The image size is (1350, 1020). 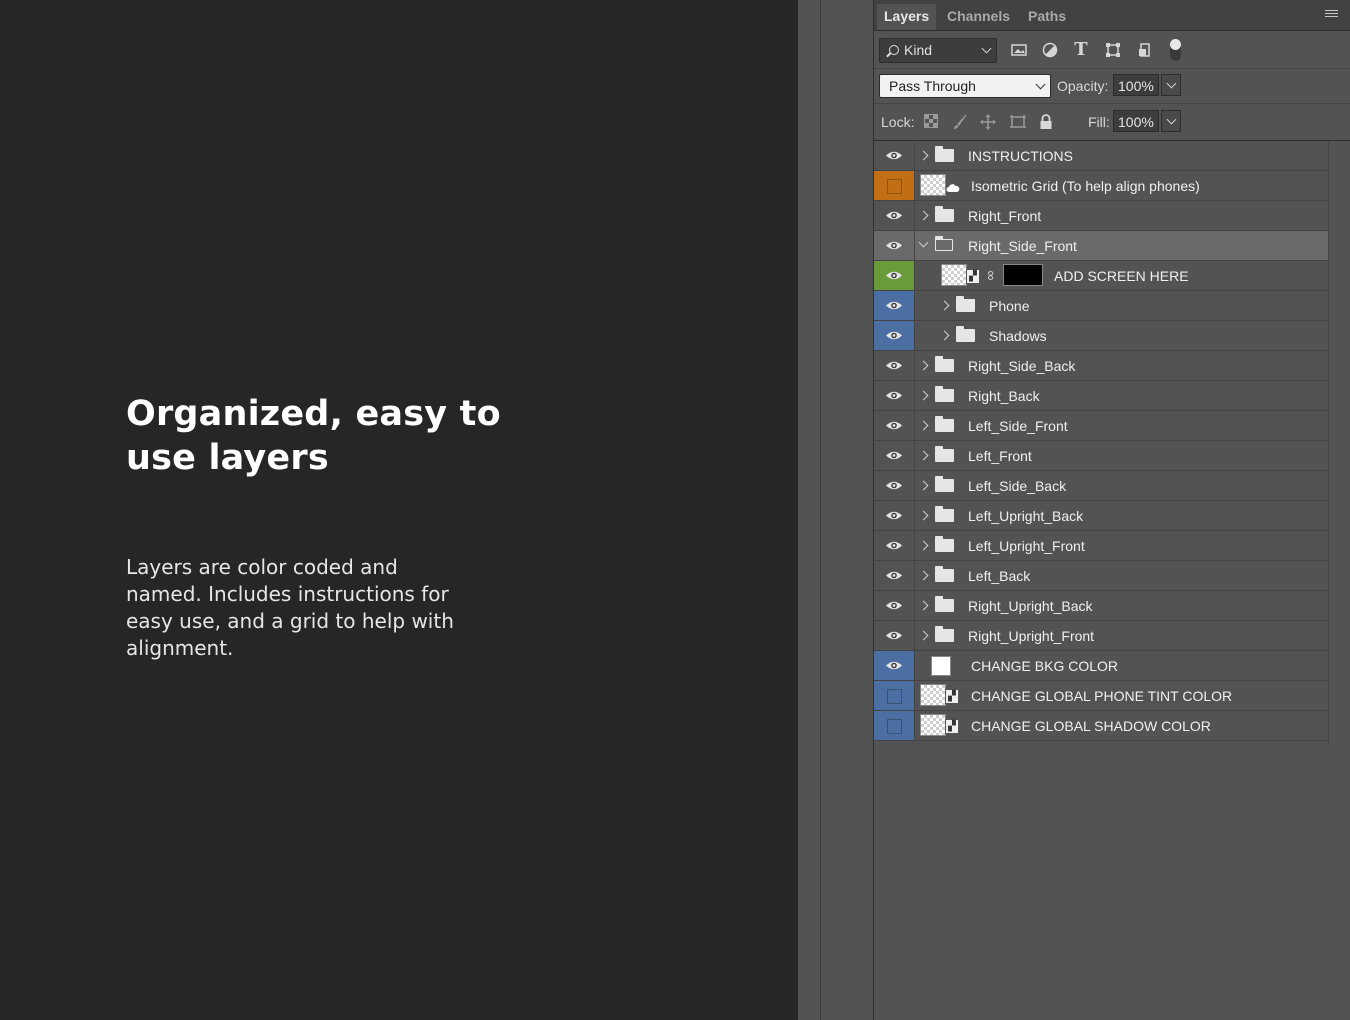 What do you see at coordinates (965, 86) in the screenshot?
I see `blend-mode-select: Pass Through` at bounding box center [965, 86].